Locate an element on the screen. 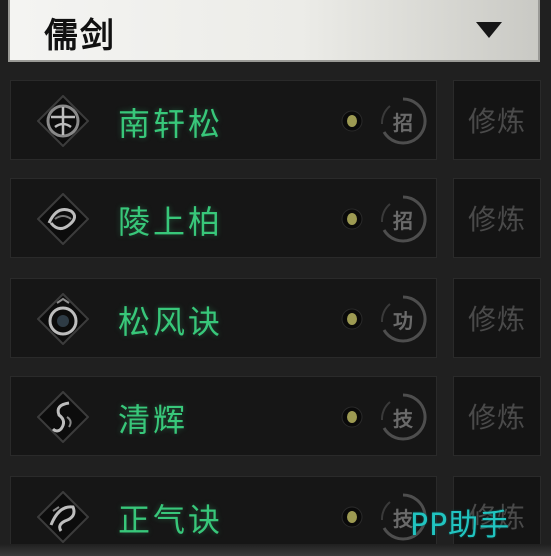  skill-row: 清辉 技 修炼 is located at coordinates (275, 416).